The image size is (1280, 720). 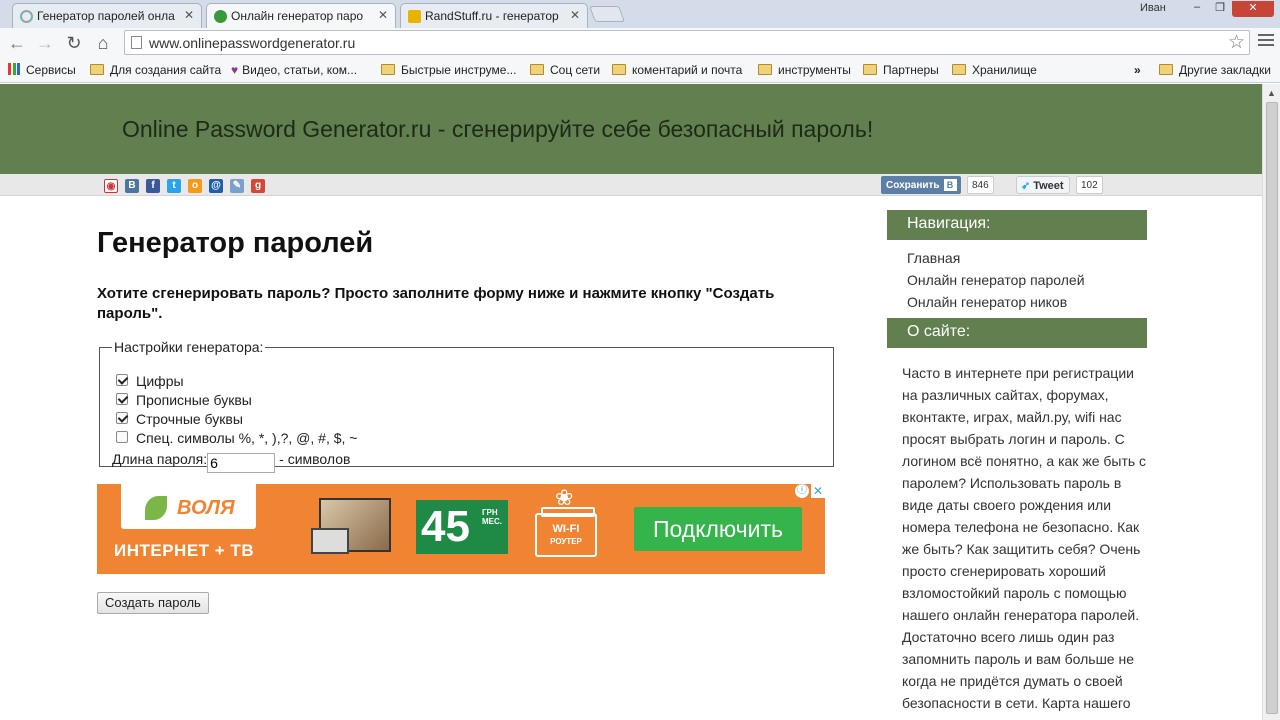 What do you see at coordinates (804, 70) in the screenshot?
I see `bookmark-folder: инструменты` at bounding box center [804, 70].